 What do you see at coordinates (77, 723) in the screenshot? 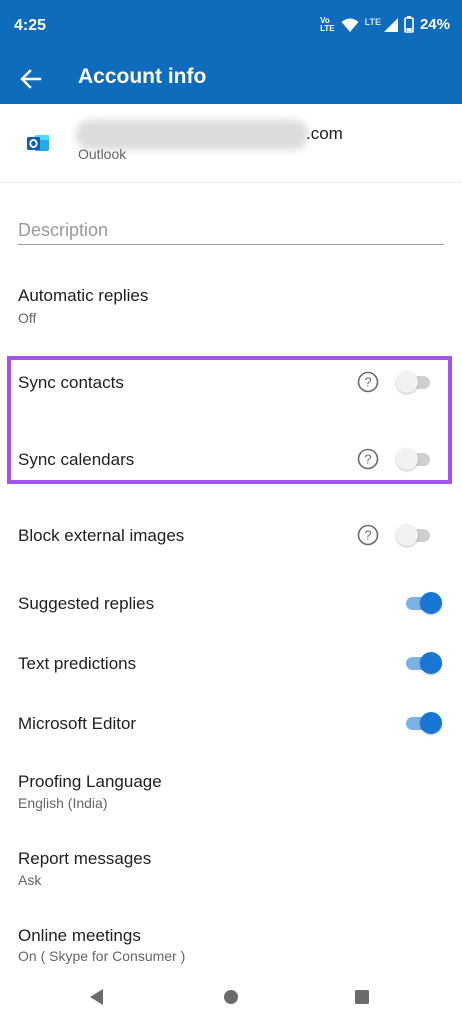
I see `microsoft-editor-label: Microsoft Editor` at bounding box center [77, 723].